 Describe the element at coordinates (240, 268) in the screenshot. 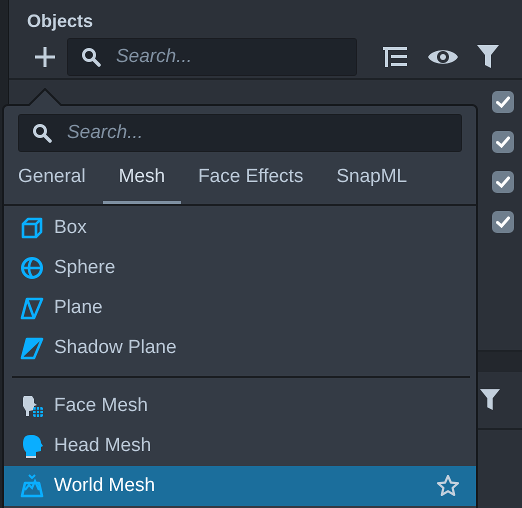

I see `menu-item: Sphere` at that location.